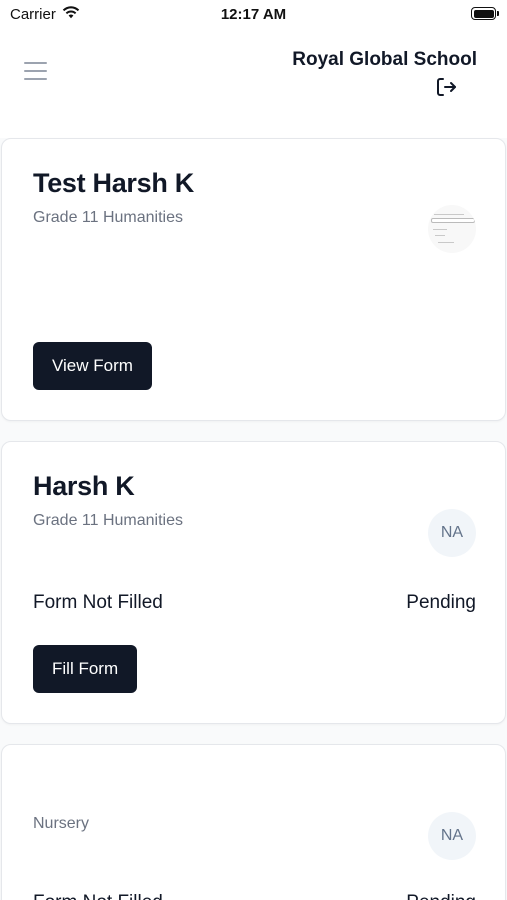 The width and height of the screenshot is (507, 900). What do you see at coordinates (113, 183) in the screenshot?
I see `student-name: Test Harsh K` at bounding box center [113, 183].